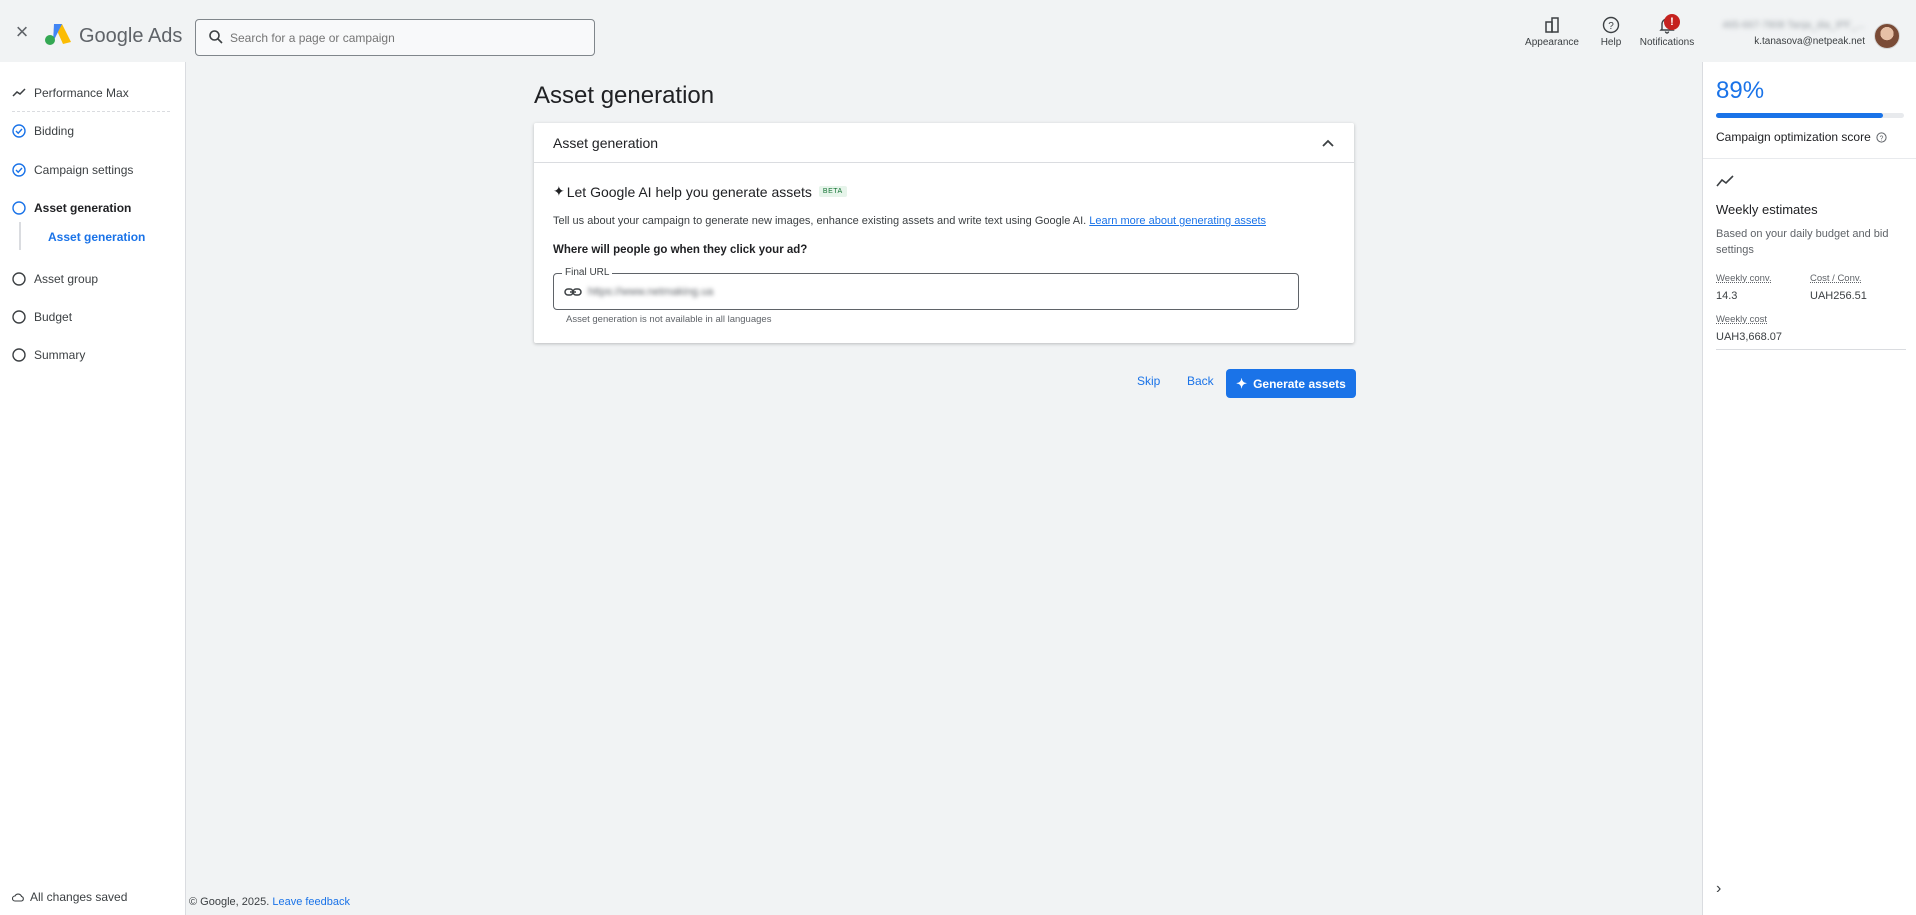  Describe the element at coordinates (606, 143) in the screenshot. I see `card-title: Asset generation` at that location.